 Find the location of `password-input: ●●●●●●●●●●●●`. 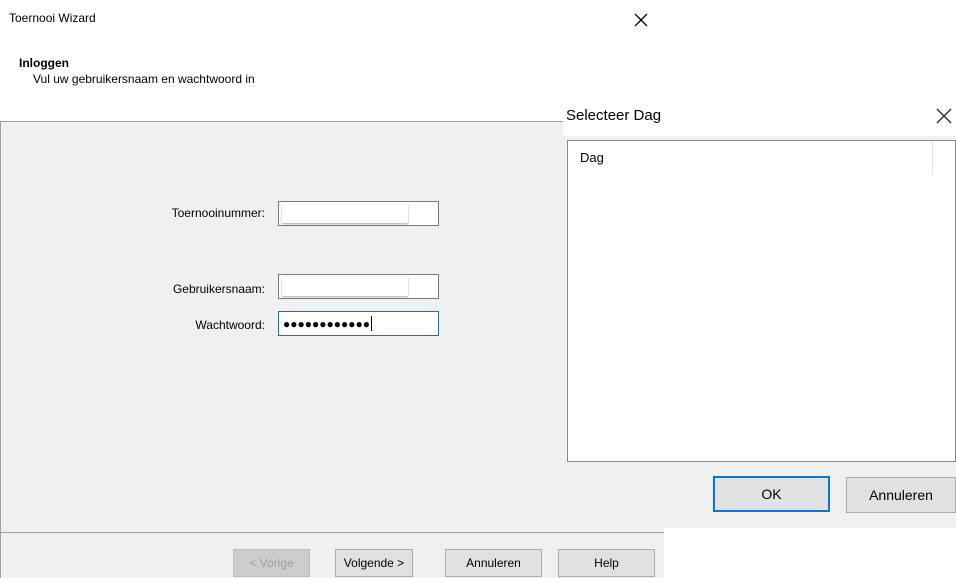

password-input: ●●●●●●●●●●●● is located at coordinates (358, 323).